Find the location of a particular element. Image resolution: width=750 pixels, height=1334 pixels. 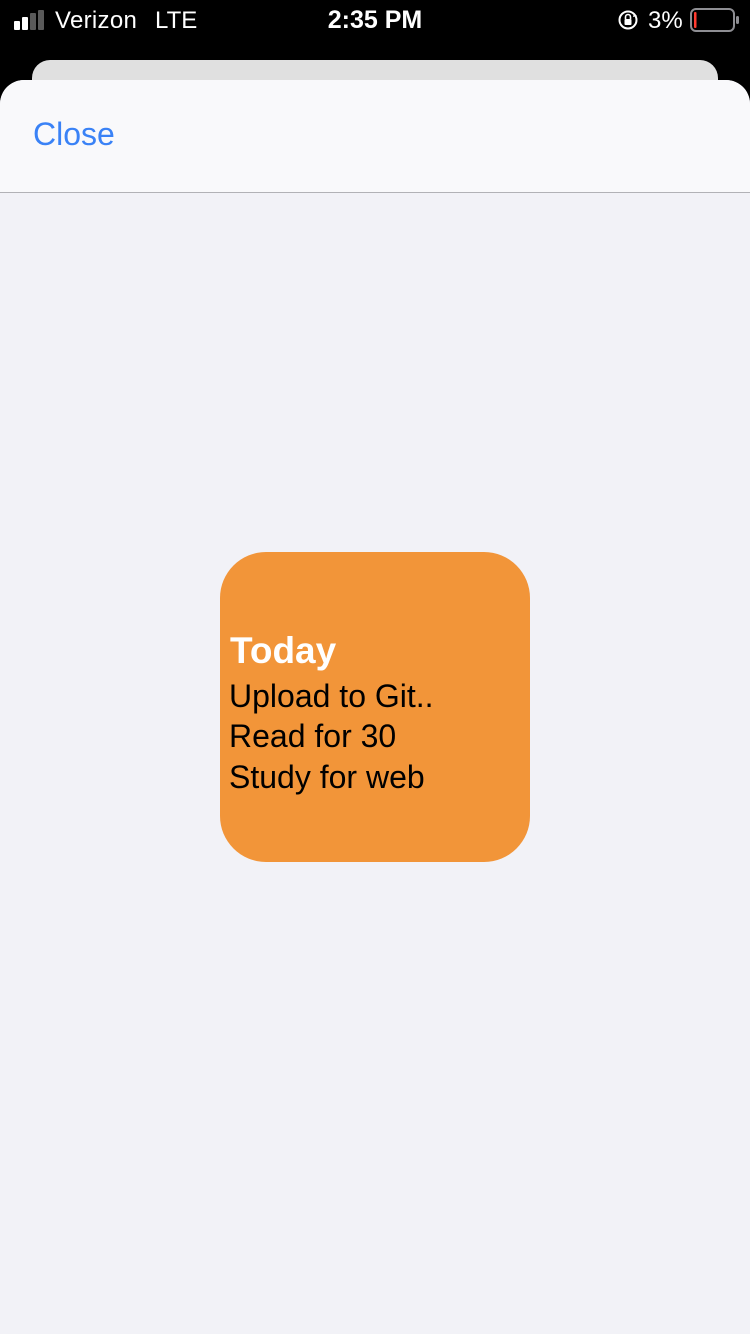

status-bar: Verizon LTE 2:35 PM 3% is located at coordinates (375, 20).